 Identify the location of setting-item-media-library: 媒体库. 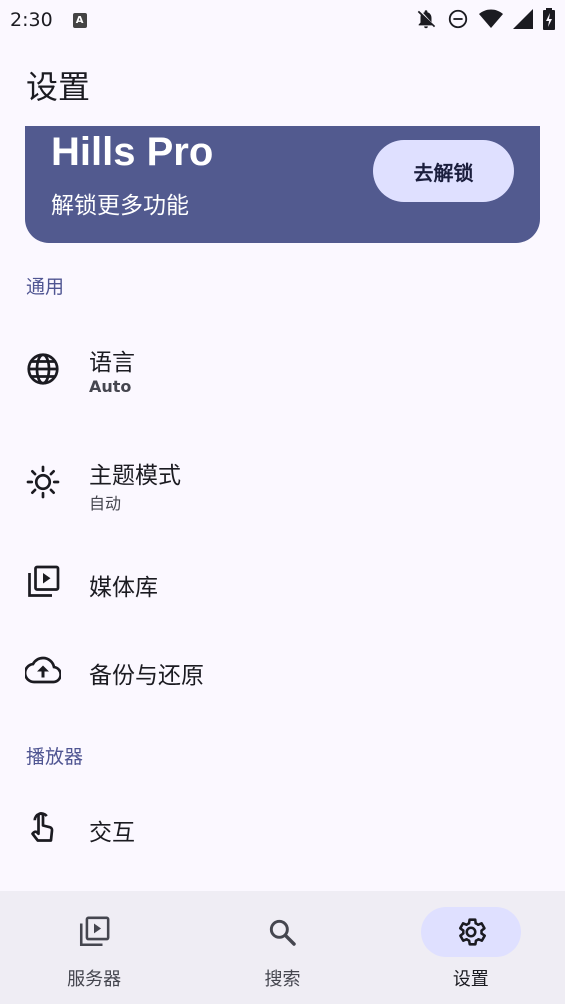
(282, 582).